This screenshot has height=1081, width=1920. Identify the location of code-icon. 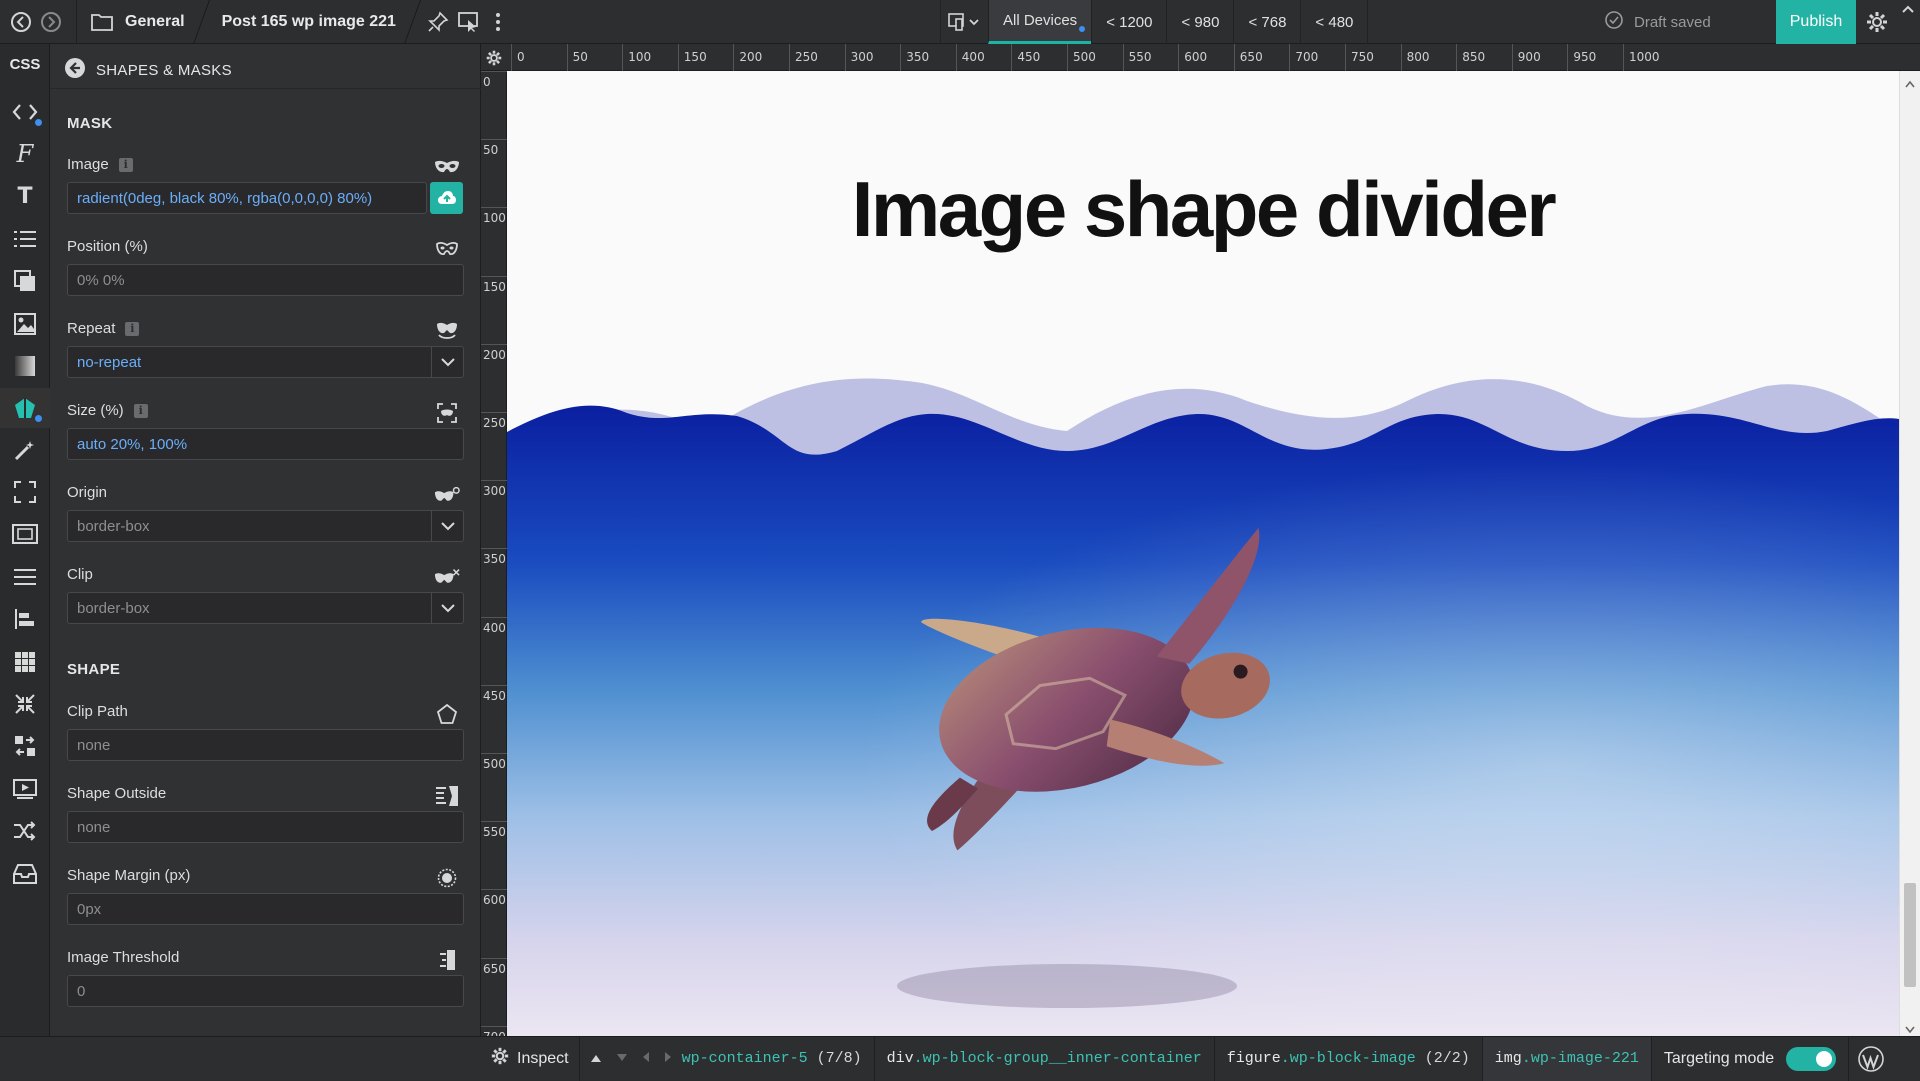
(25, 112).